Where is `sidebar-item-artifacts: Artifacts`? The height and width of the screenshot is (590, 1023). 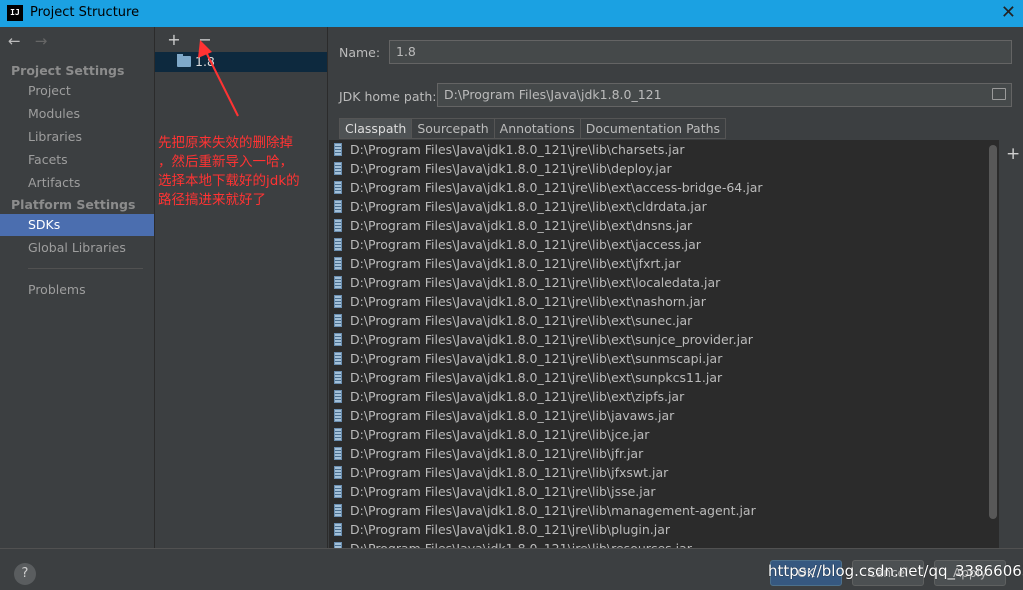 sidebar-item-artifacts: Artifacts is located at coordinates (77, 183).